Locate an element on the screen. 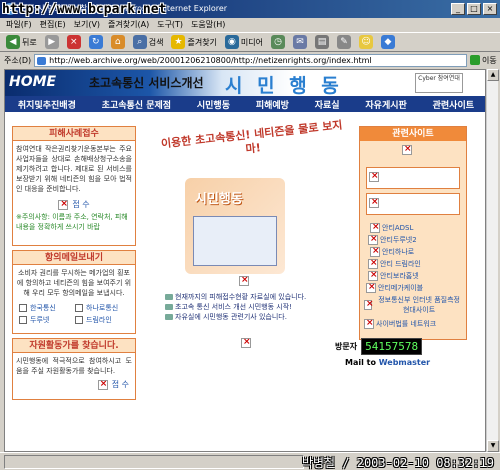  site-banner: HOME 초고속통신 서비스개선 시 민 행 동 Cyber 참여연대 is located at coordinates (245, 83).